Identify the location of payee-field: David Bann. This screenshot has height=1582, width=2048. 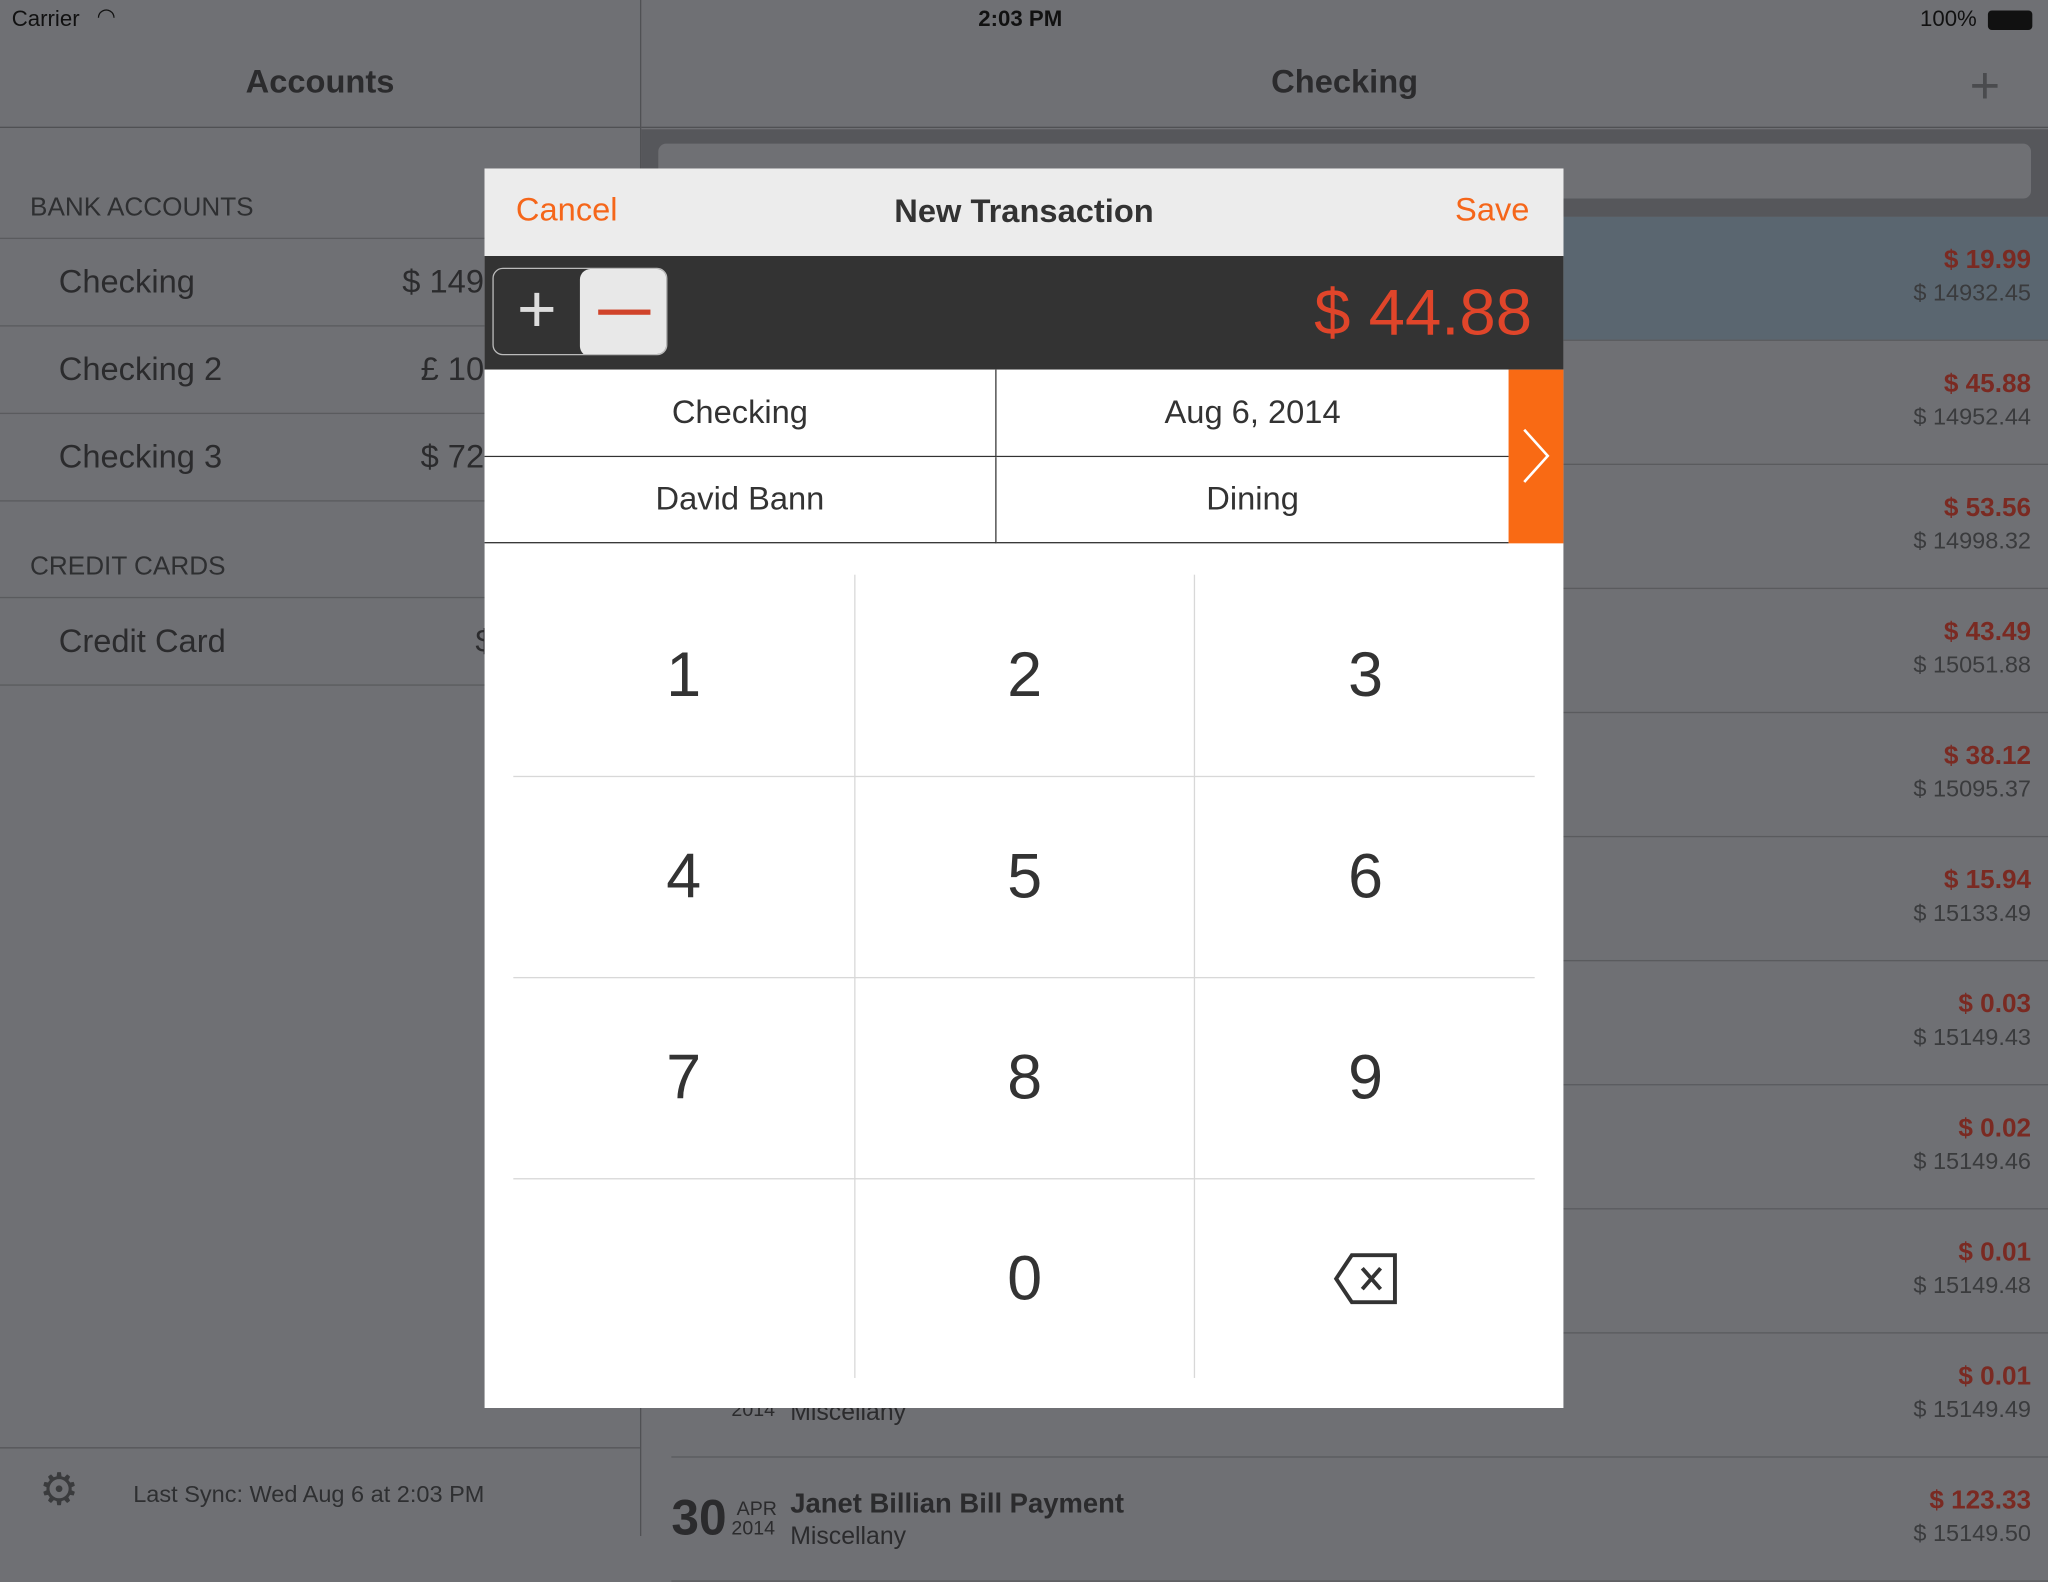
(740, 500).